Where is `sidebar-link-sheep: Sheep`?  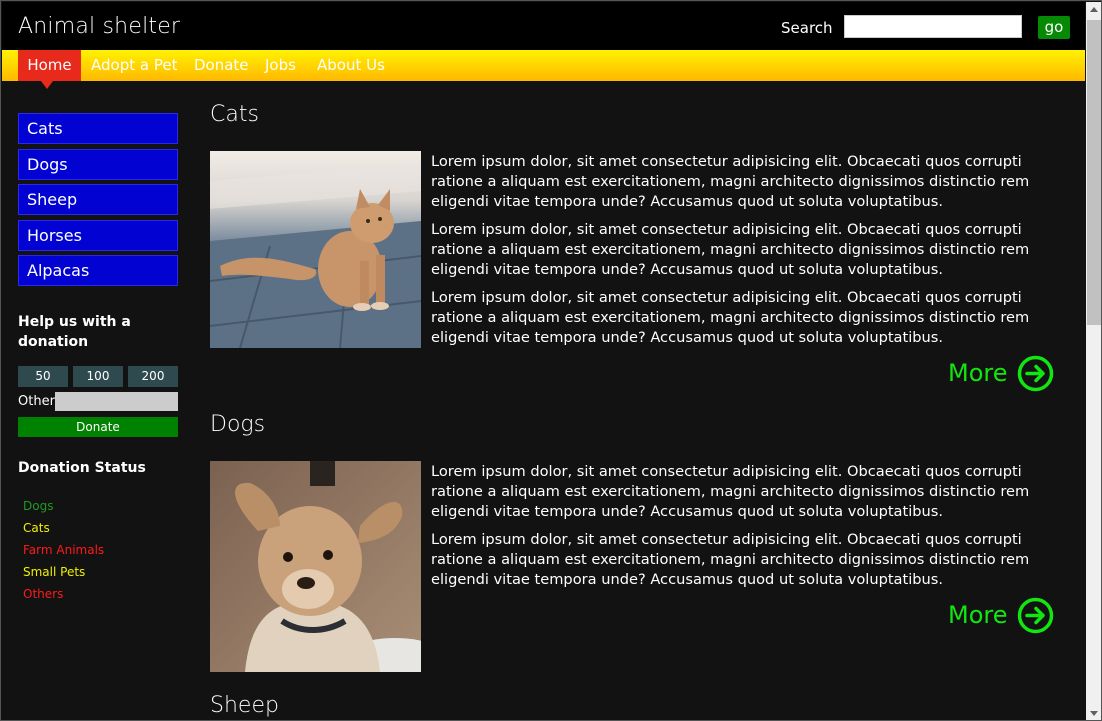 sidebar-link-sheep: Sheep is located at coordinates (98, 199).